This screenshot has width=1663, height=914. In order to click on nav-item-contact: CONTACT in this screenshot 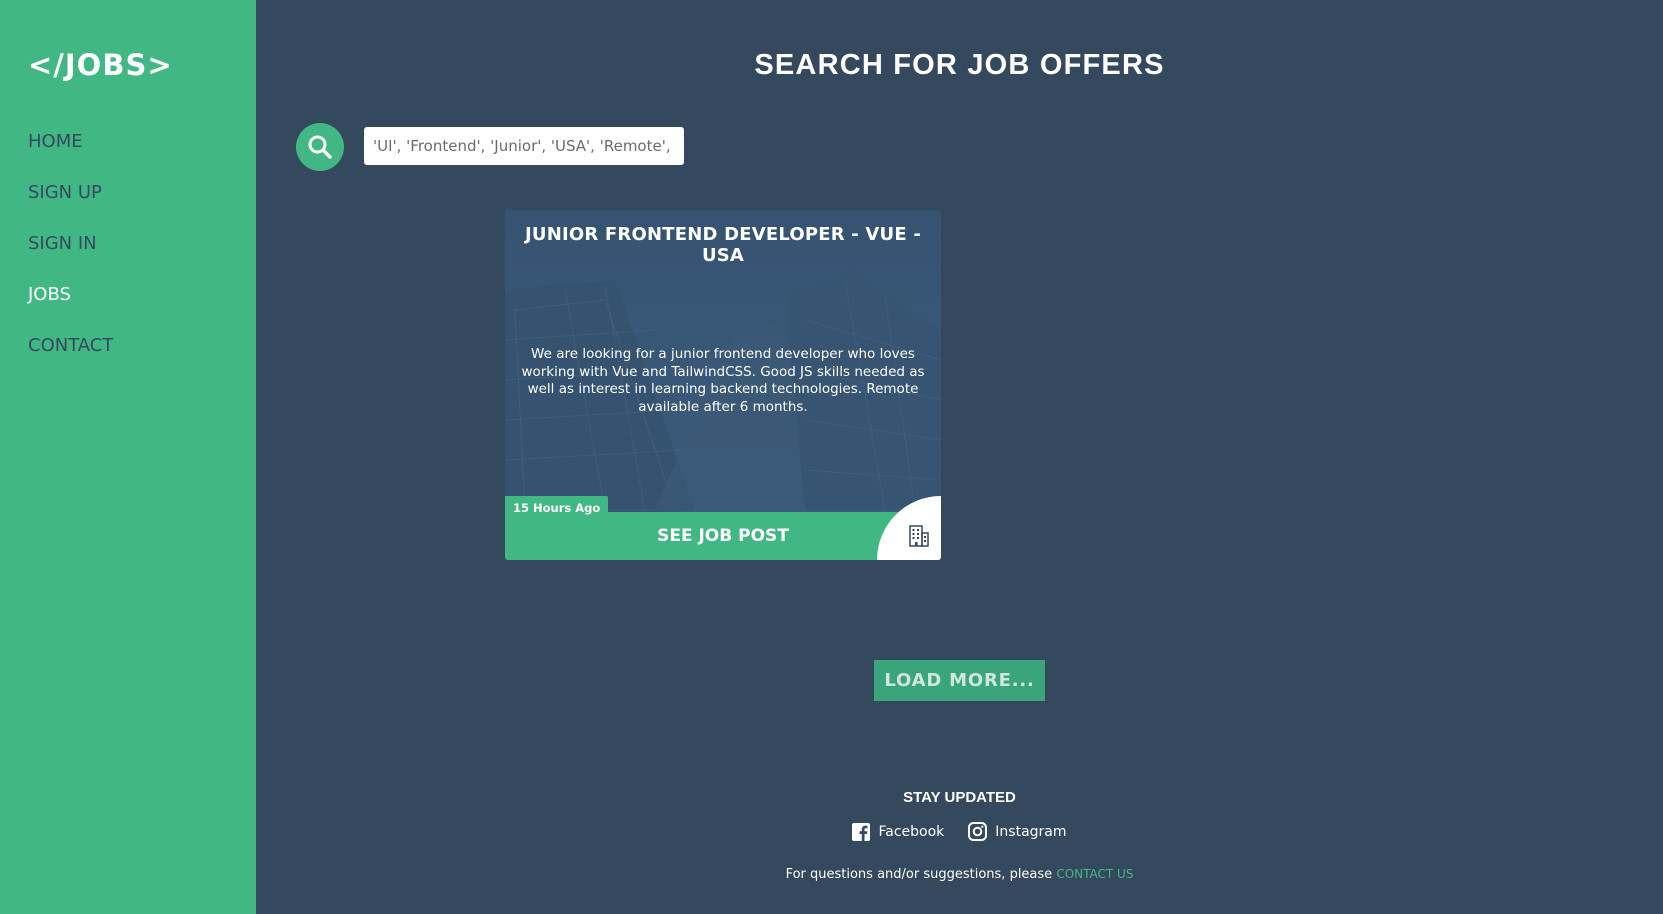, I will do `click(70, 360)`.